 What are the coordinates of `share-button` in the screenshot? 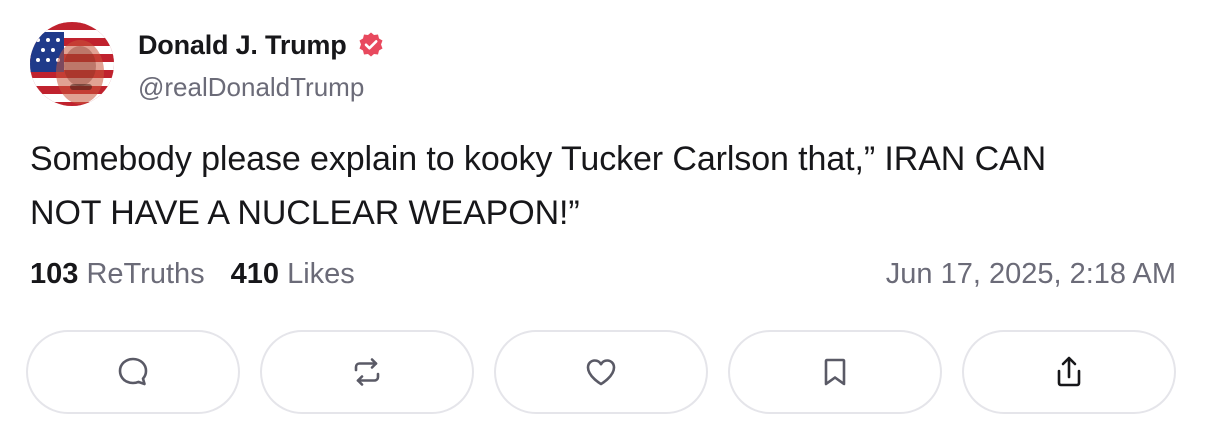 It's located at (1069, 372).